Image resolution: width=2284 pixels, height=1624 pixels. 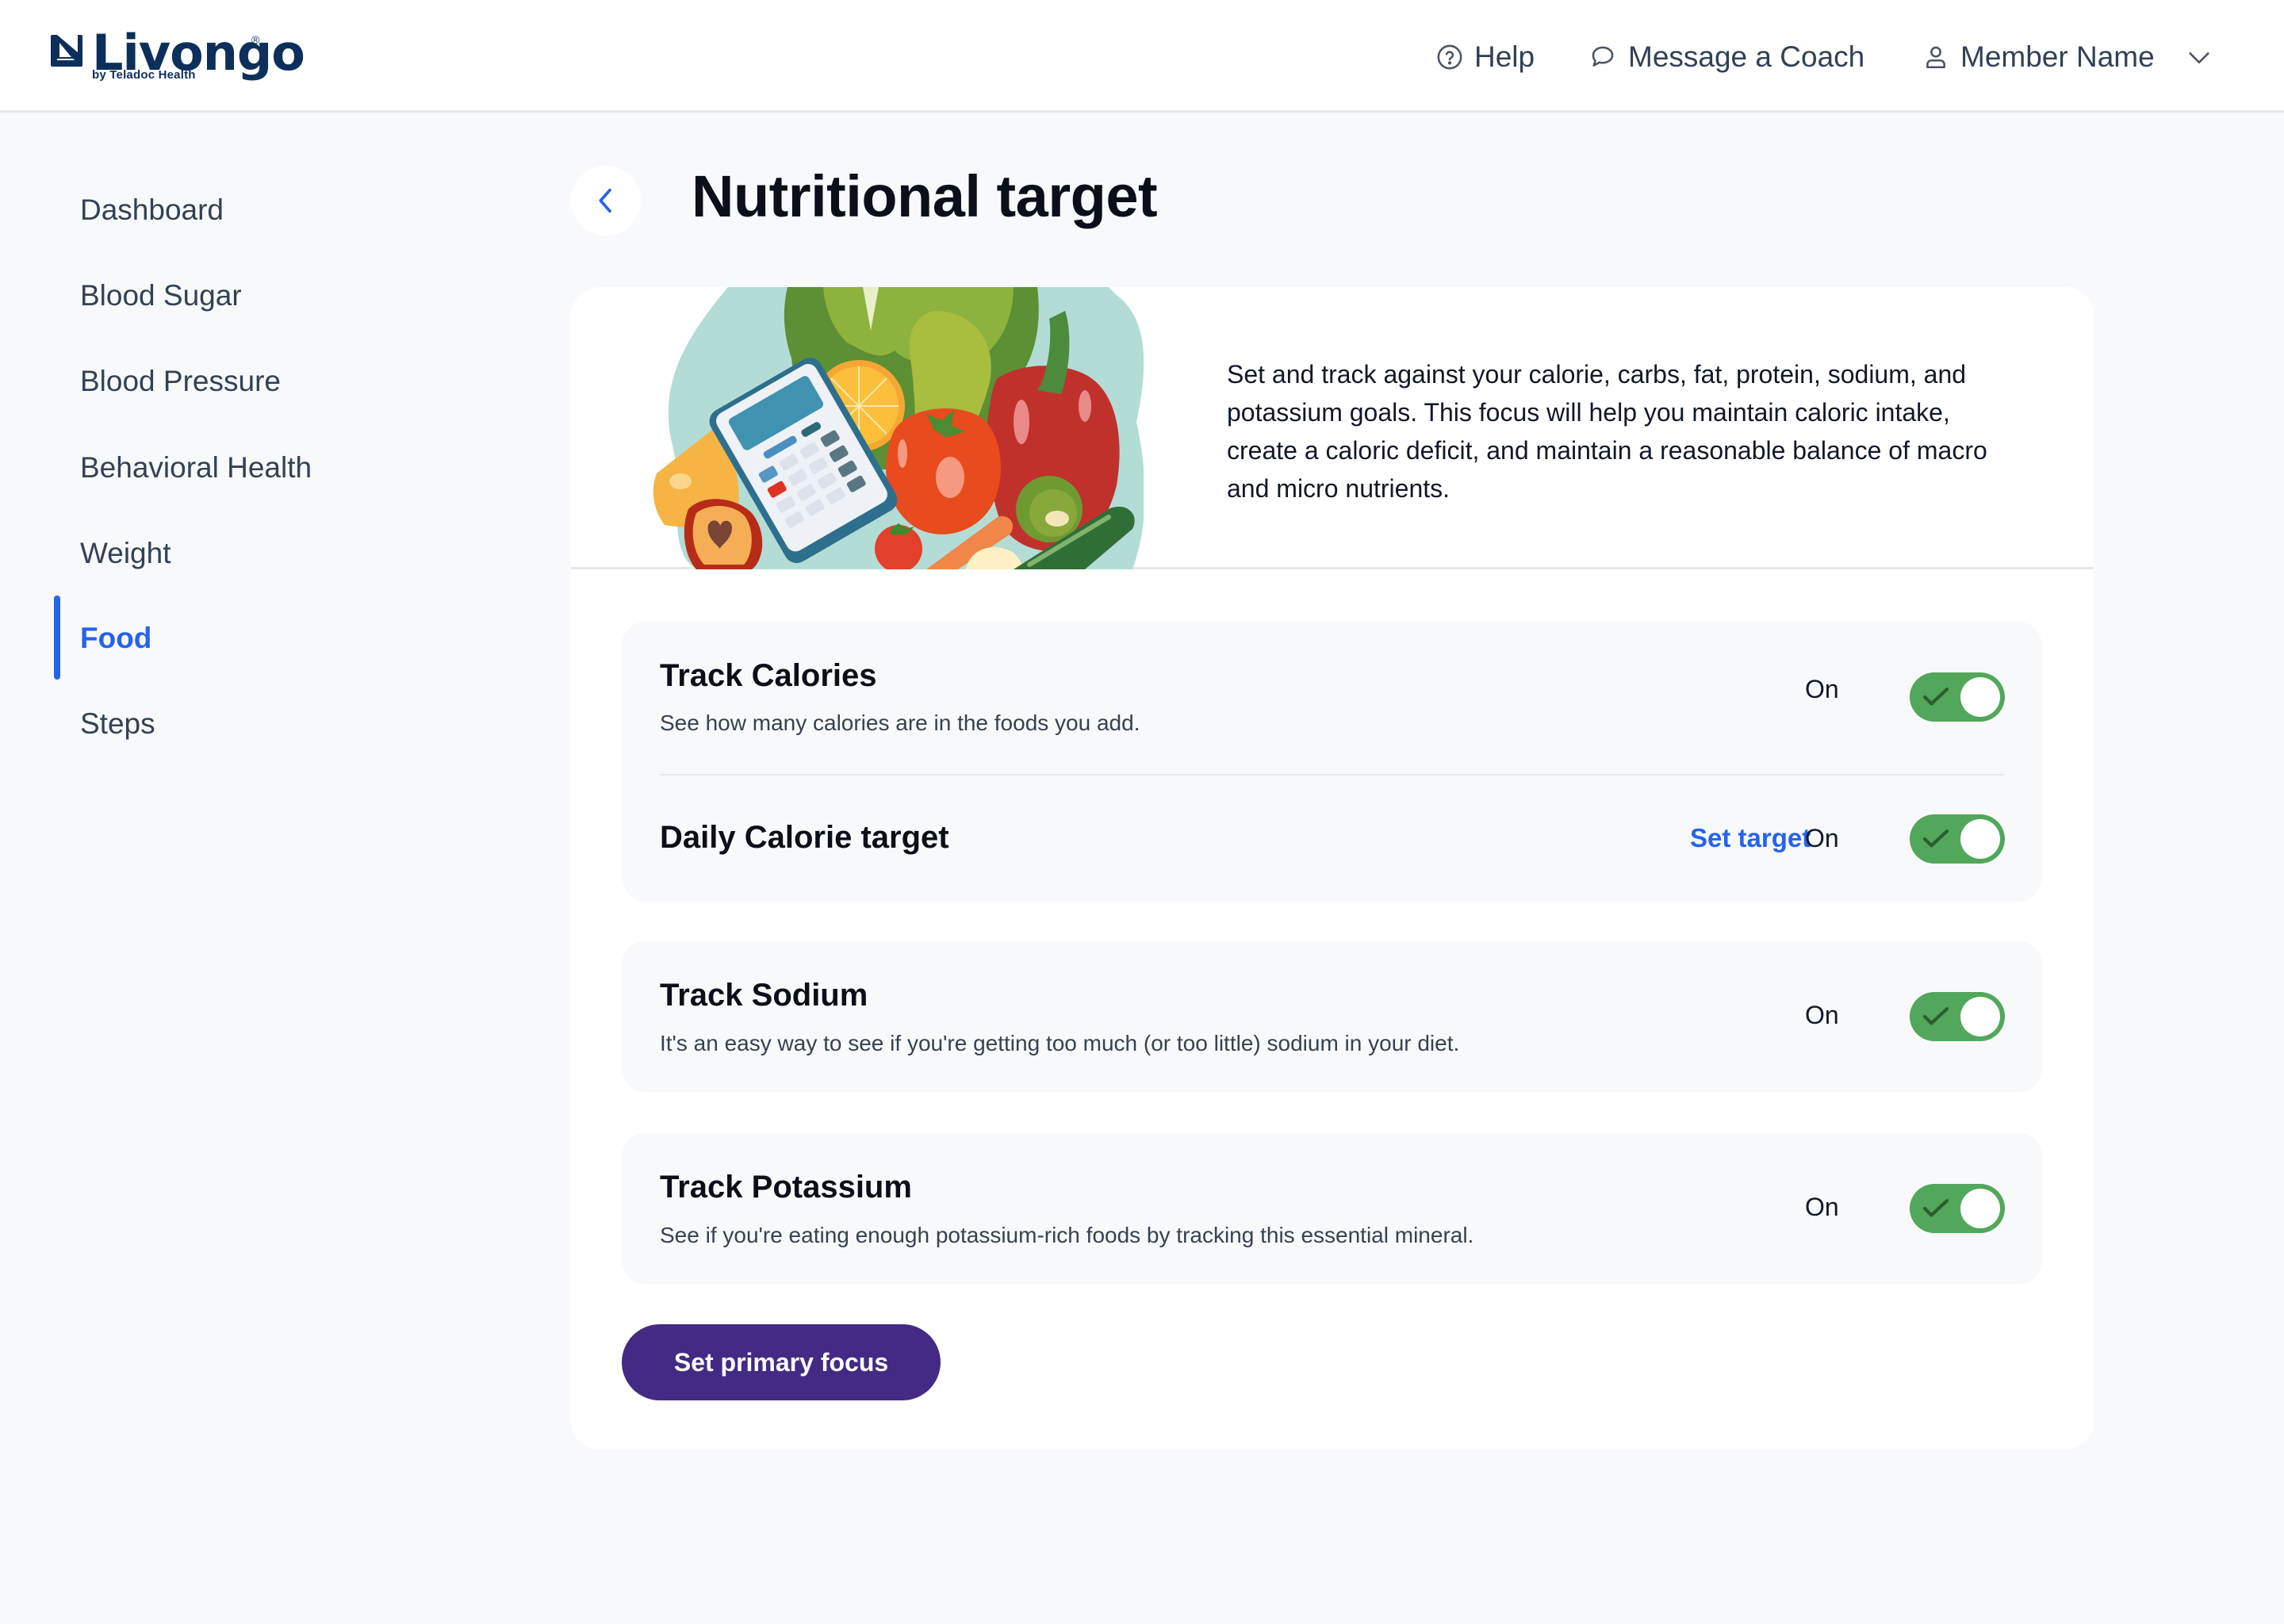 I want to click on track-sodium-state: On, so click(x=1822, y=1015).